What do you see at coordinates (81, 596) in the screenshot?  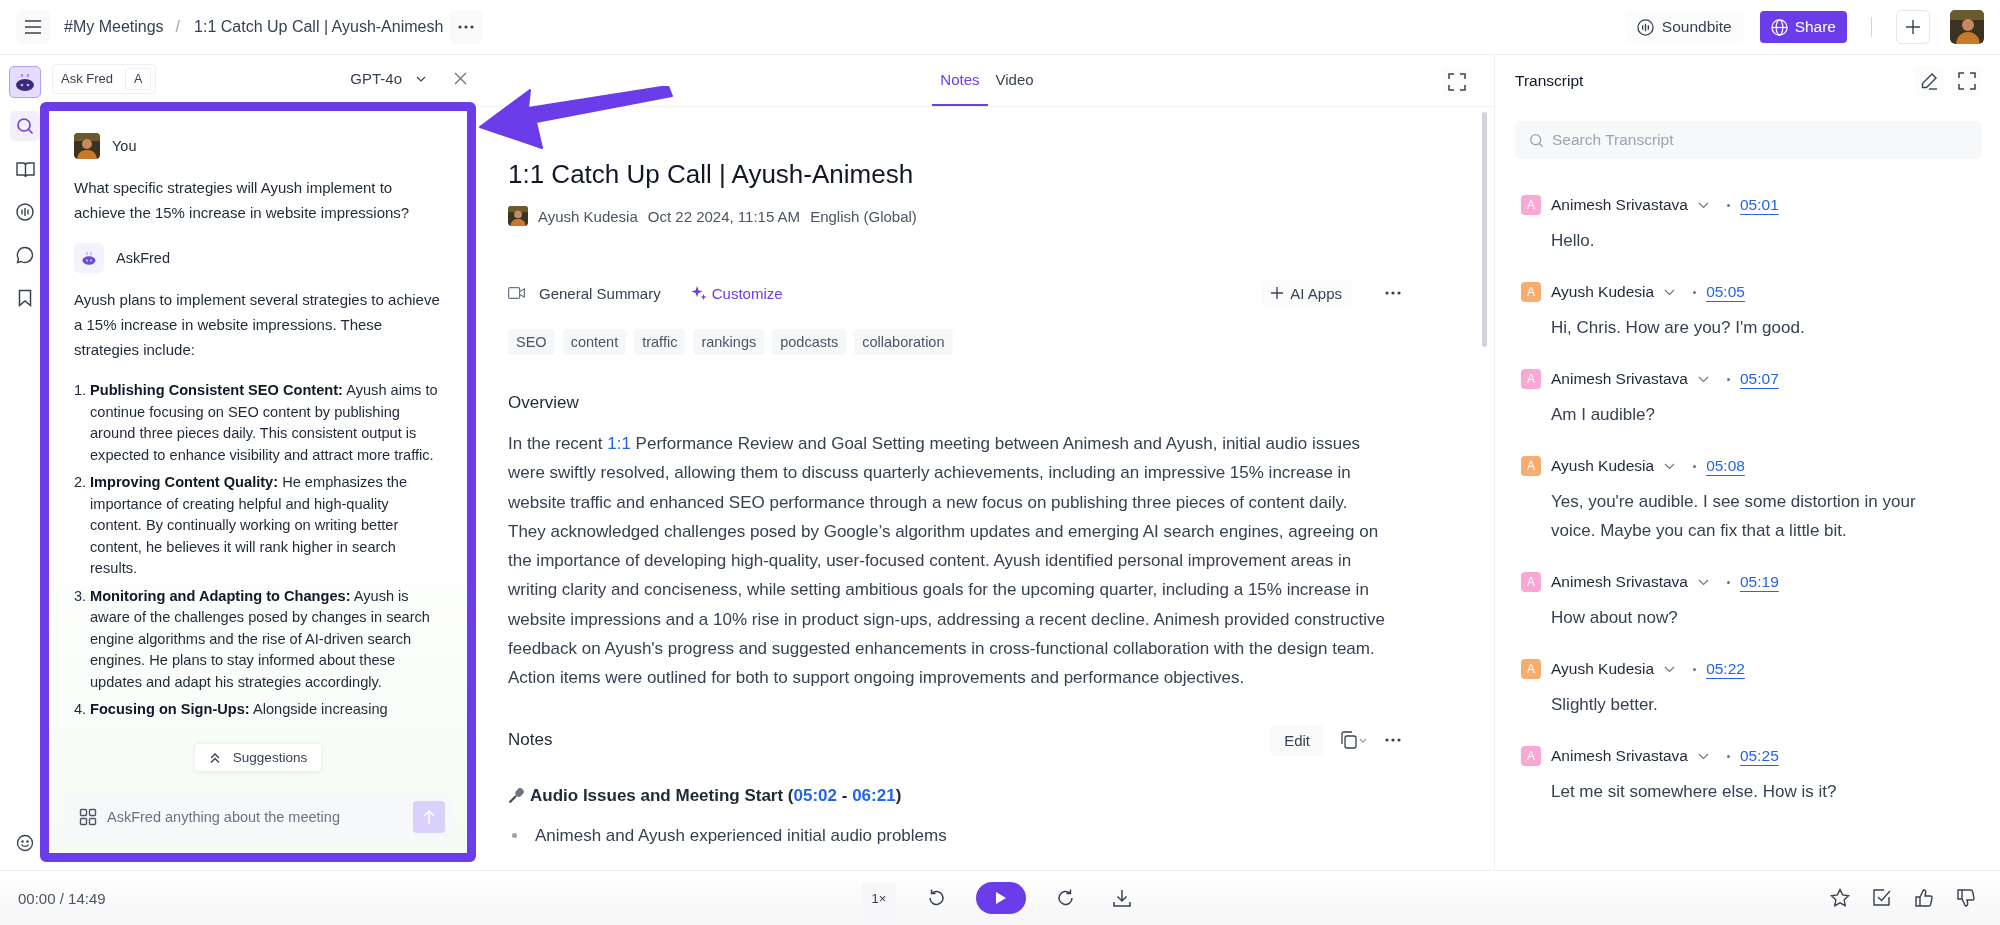 I see `list-number: 3.` at bounding box center [81, 596].